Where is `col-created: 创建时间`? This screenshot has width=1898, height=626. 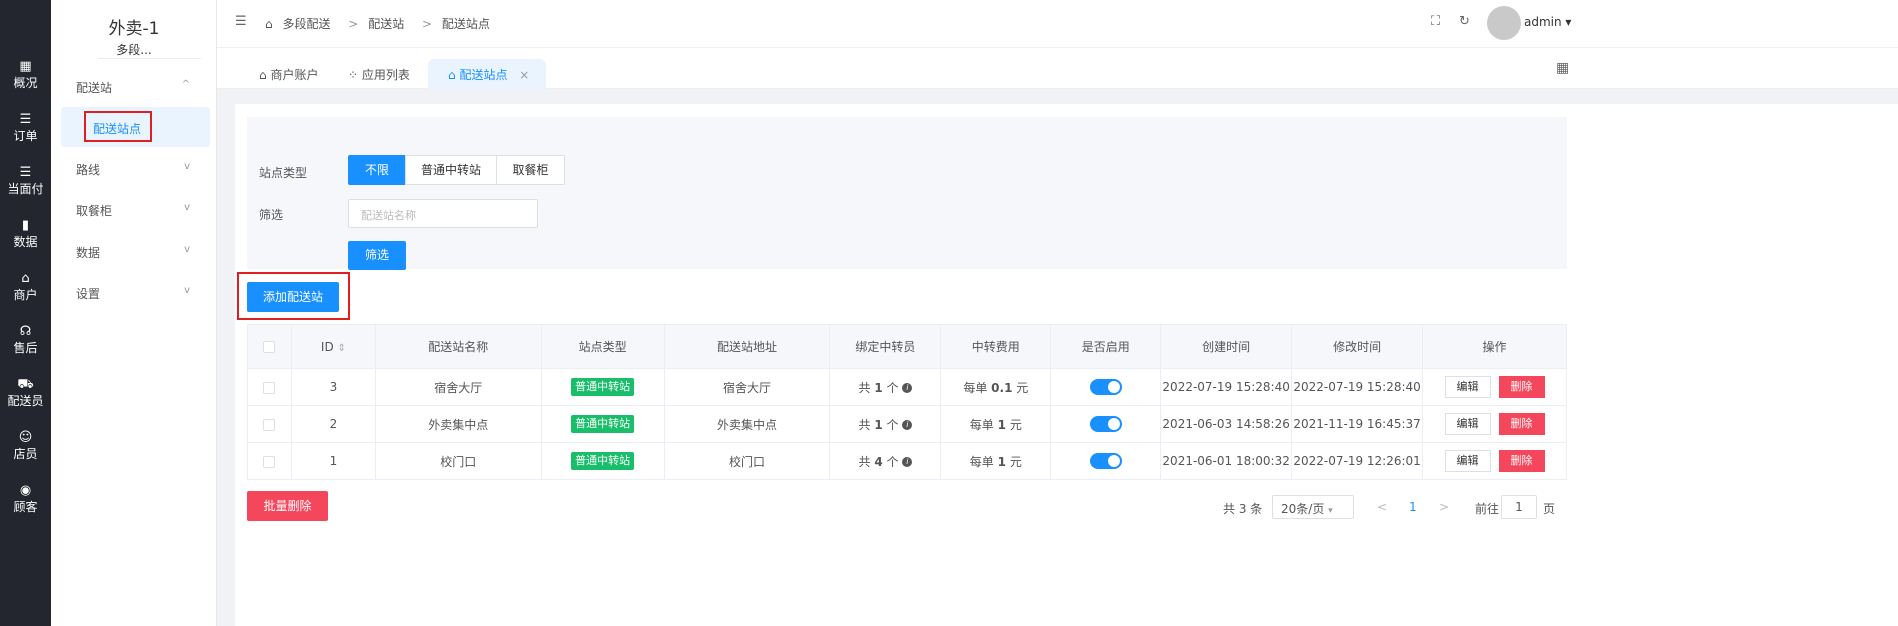 col-created: 创建时间 is located at coordinates (1226, 346).